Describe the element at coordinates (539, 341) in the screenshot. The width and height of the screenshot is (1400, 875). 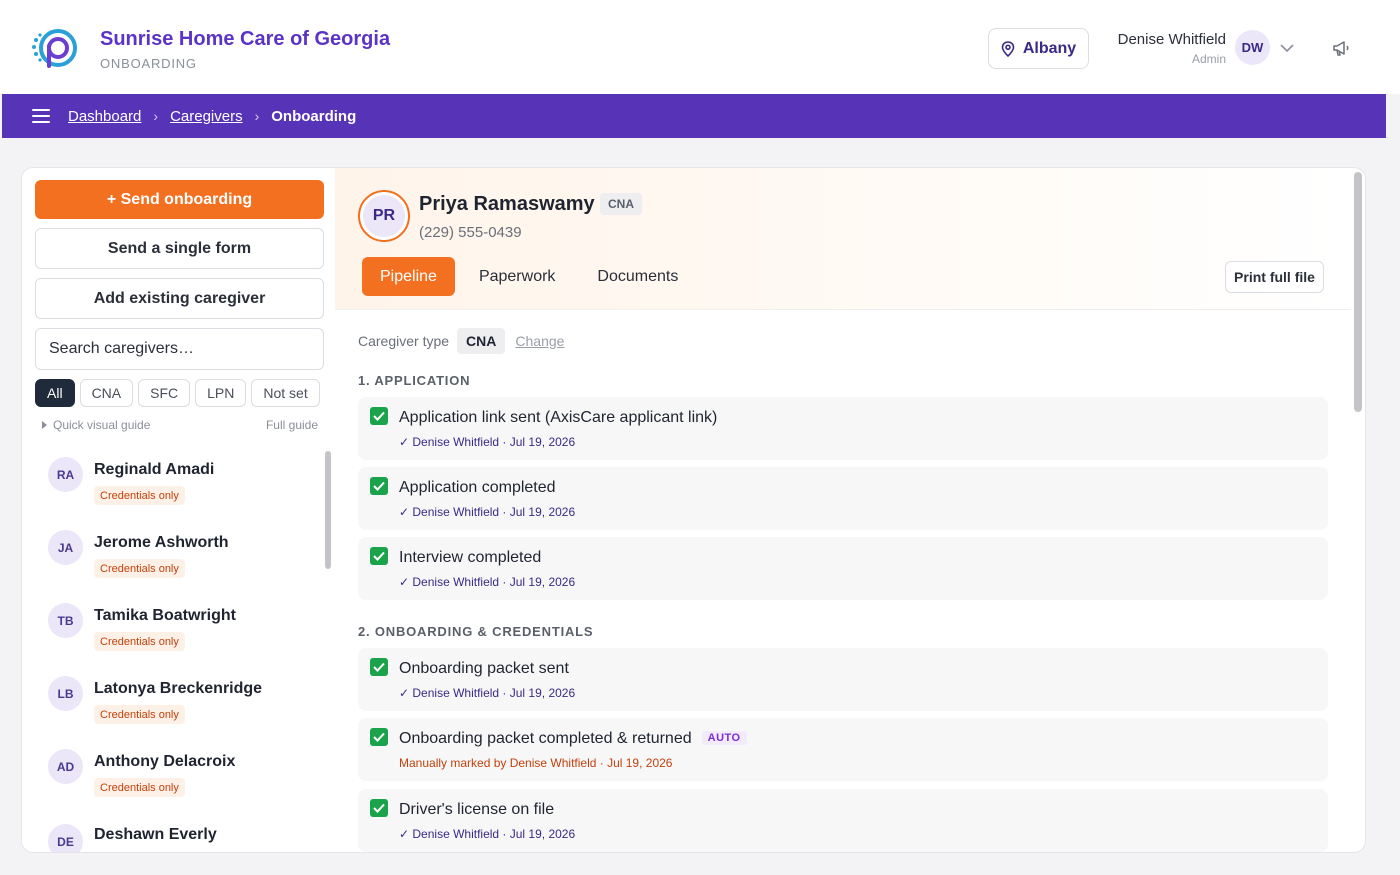
I see `change-type-link: Change` at that location.